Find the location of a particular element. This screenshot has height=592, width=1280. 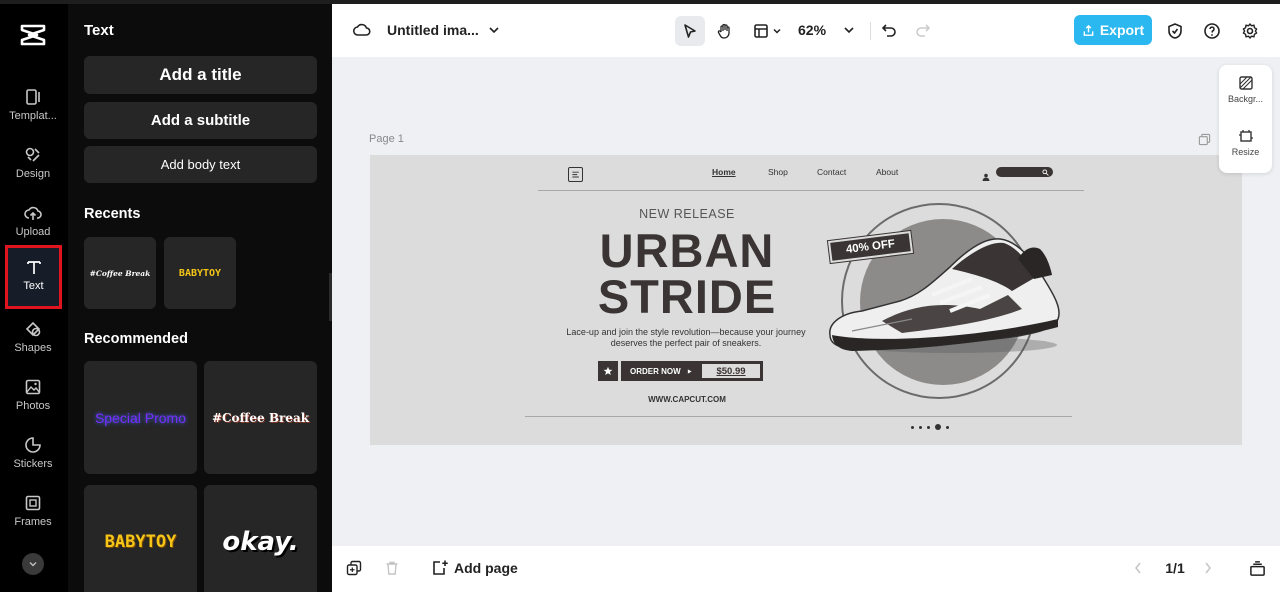

hand-tool-button is located at coordinates (725, 31).